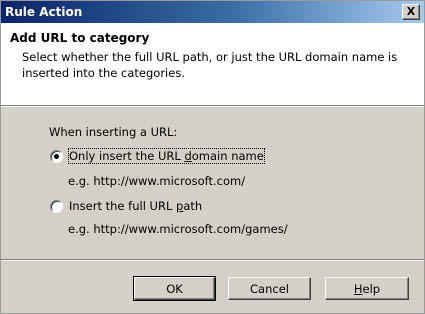  I want to click on domain-name-radio-label: Only insert the URL domain name, so click(166, 156).